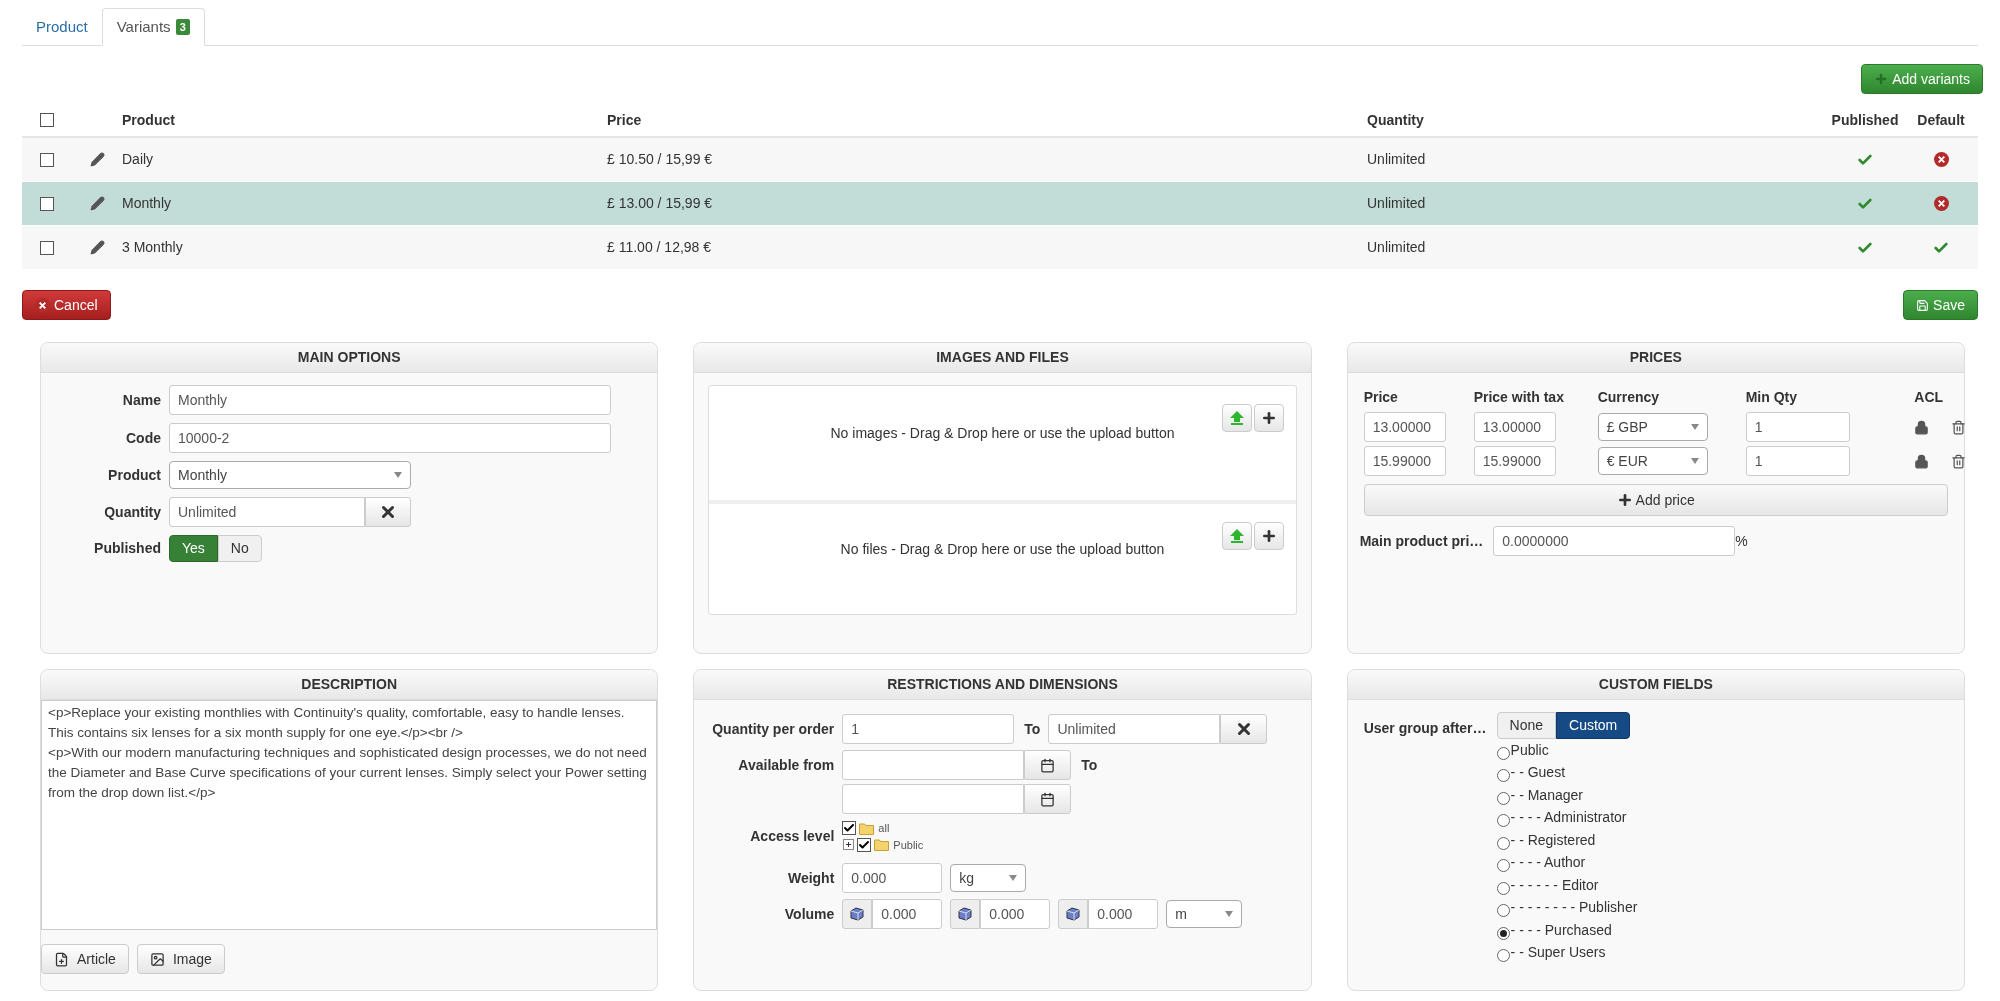 The height and width of the screenshot is (1001, 2000). I want to click on radio-label: Public, so click(1529, 750).